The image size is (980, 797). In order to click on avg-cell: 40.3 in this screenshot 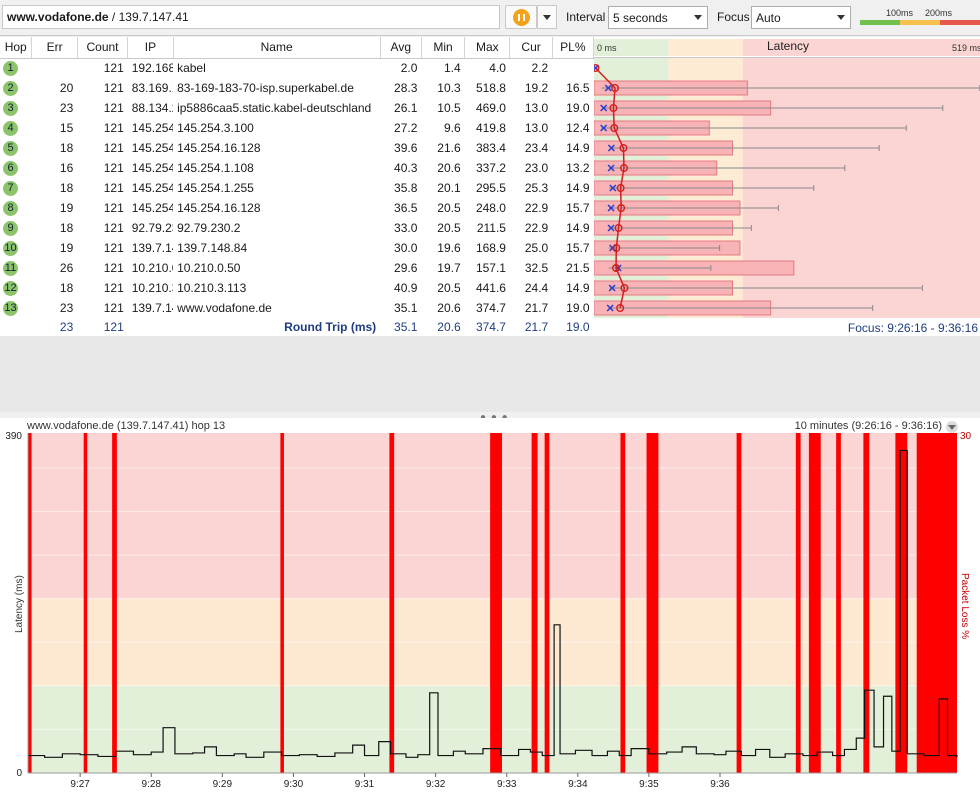, I will do `click(406, 168)`.